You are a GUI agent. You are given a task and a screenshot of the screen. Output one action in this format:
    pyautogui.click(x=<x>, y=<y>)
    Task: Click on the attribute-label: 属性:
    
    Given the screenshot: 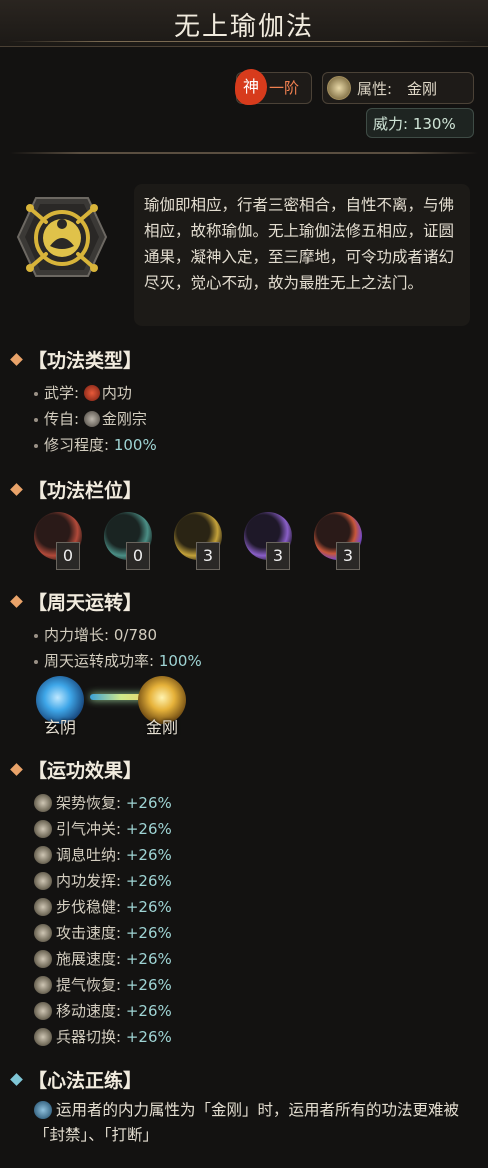 What is the action you would take?
    pyautogui.click(x=375, y=89)
    